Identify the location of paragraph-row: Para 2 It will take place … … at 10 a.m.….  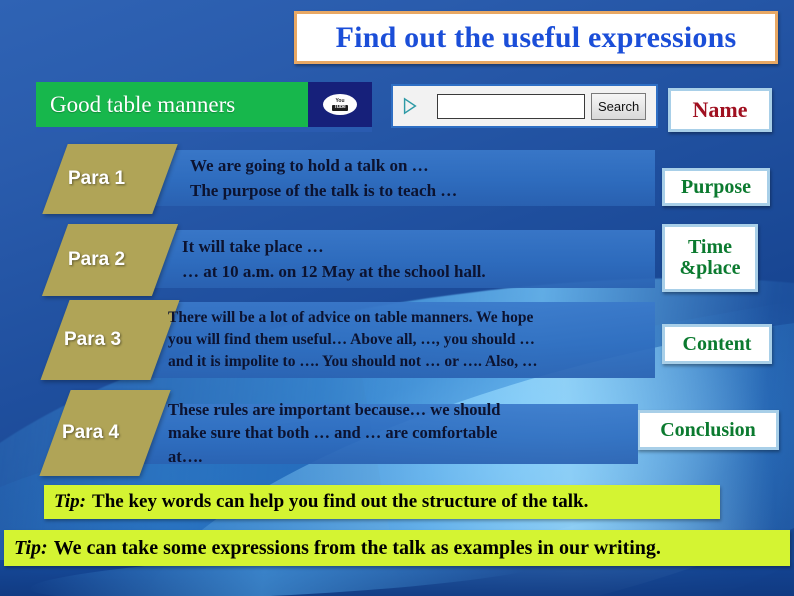
(340, 260).